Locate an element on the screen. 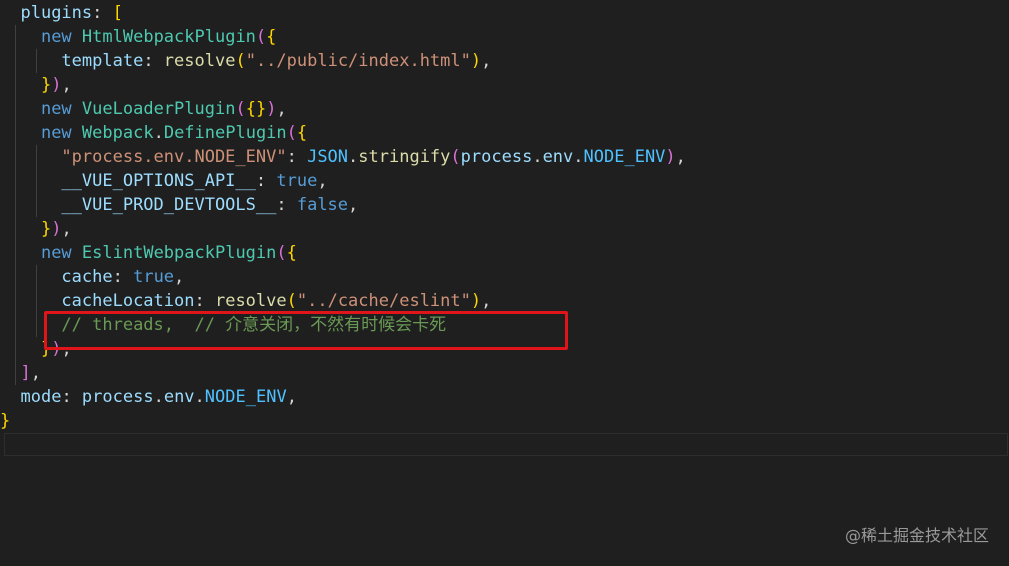  code-token: "process.env.NODE_ENV" is located at coordinates (174, 157).